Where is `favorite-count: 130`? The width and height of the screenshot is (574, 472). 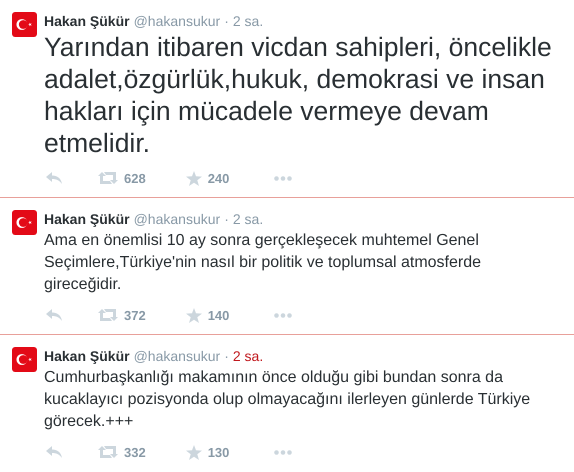
favorite-count: 130 is located at coordinates (219, 452).